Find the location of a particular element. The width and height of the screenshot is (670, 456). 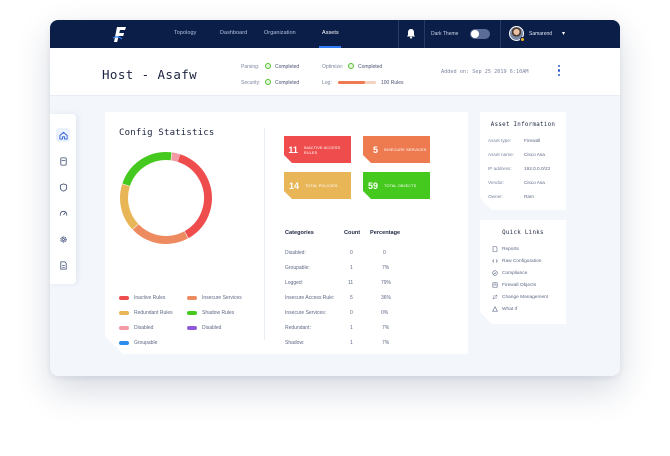

rail-item-reports is located at coordinates (63, 265).